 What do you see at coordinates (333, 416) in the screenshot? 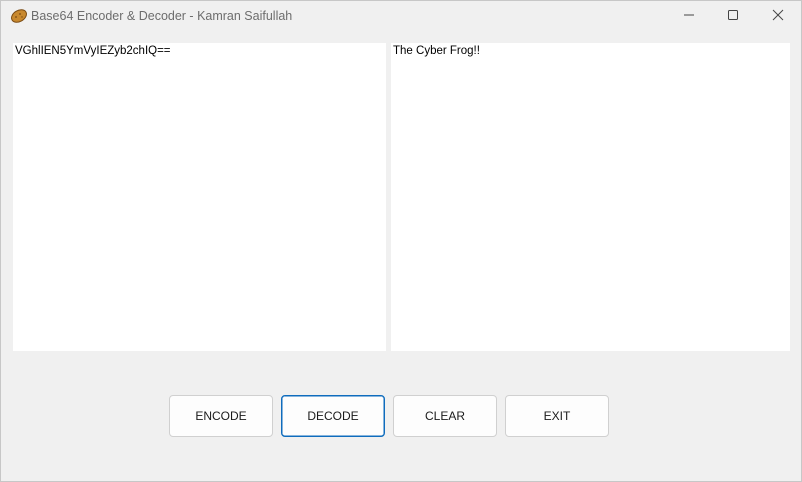
I see `decode-button: DECODE` at bounding box center [333, 416].